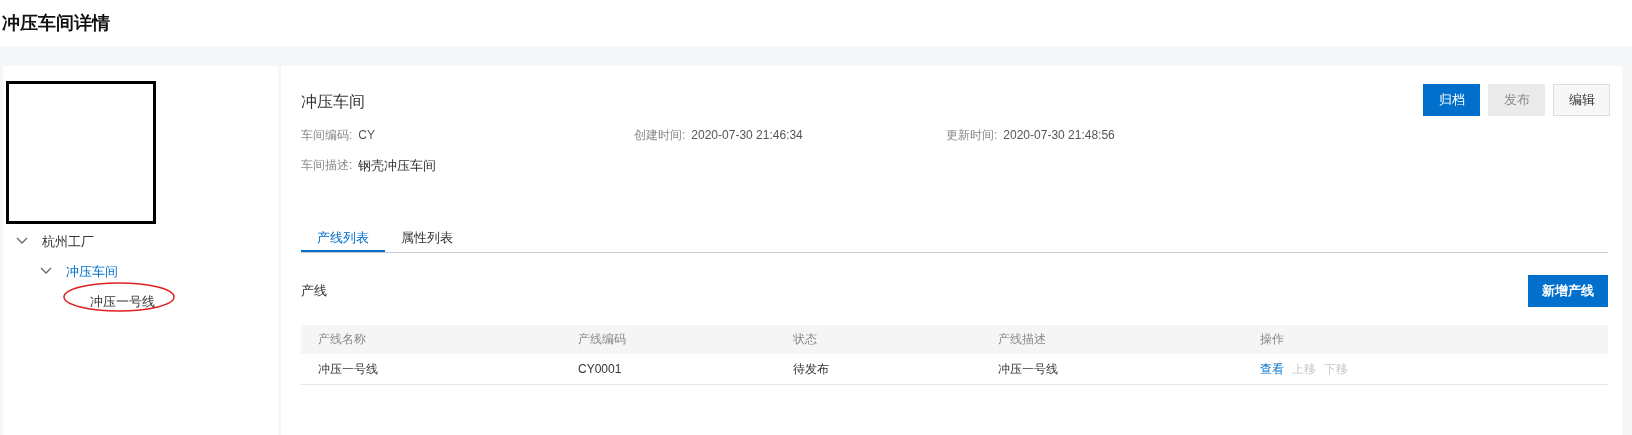 This screenshot has height=435, width=1632. Describe the element at coordinates (660, 135) in the screenshot. I see `field-label: 创建时间:` at that location.